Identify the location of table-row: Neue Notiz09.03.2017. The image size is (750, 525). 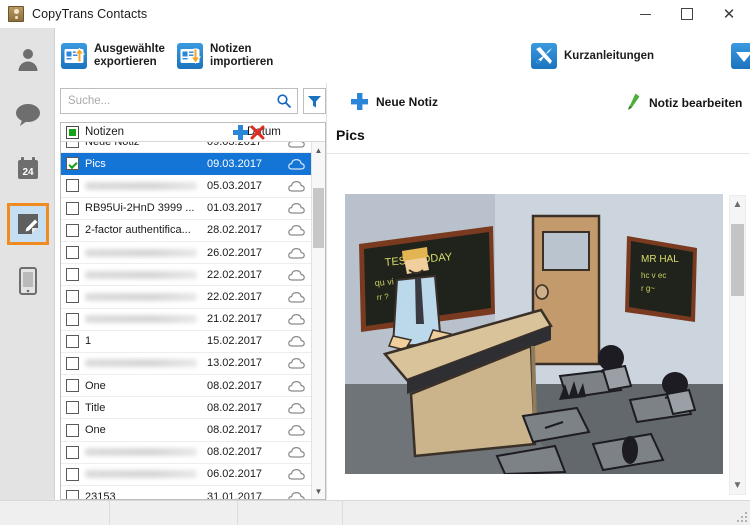
(186, 148).